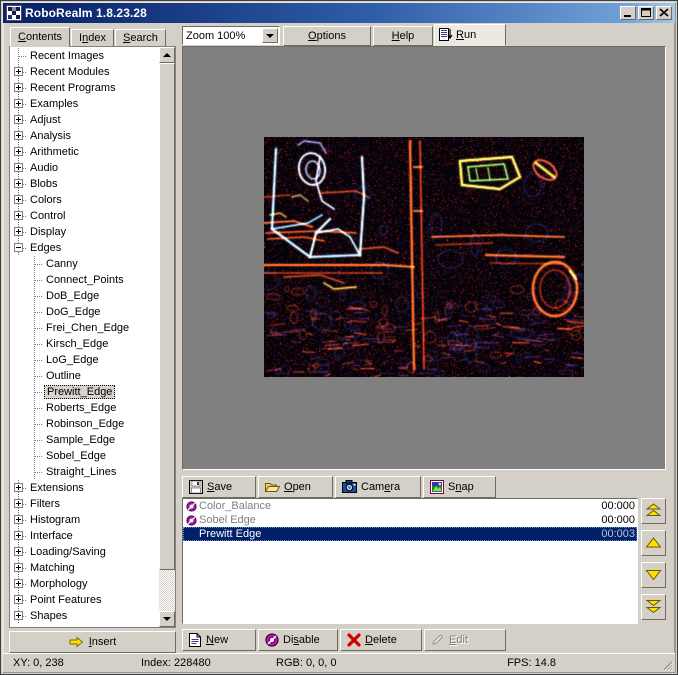 This screenshot has height=675, width=678. What do you see at coordinates (85, 568) in the screenshot?
I see `tree-item-matching: Matching` at bounding box center [85, 568].